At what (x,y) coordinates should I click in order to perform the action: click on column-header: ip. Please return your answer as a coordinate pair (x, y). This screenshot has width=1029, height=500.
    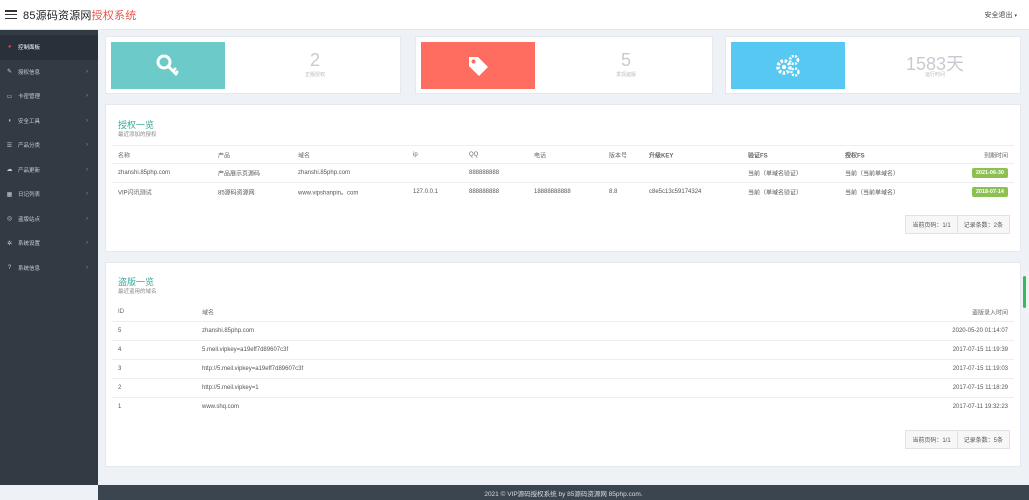
    Looking at the image, I should click on (415, 154).